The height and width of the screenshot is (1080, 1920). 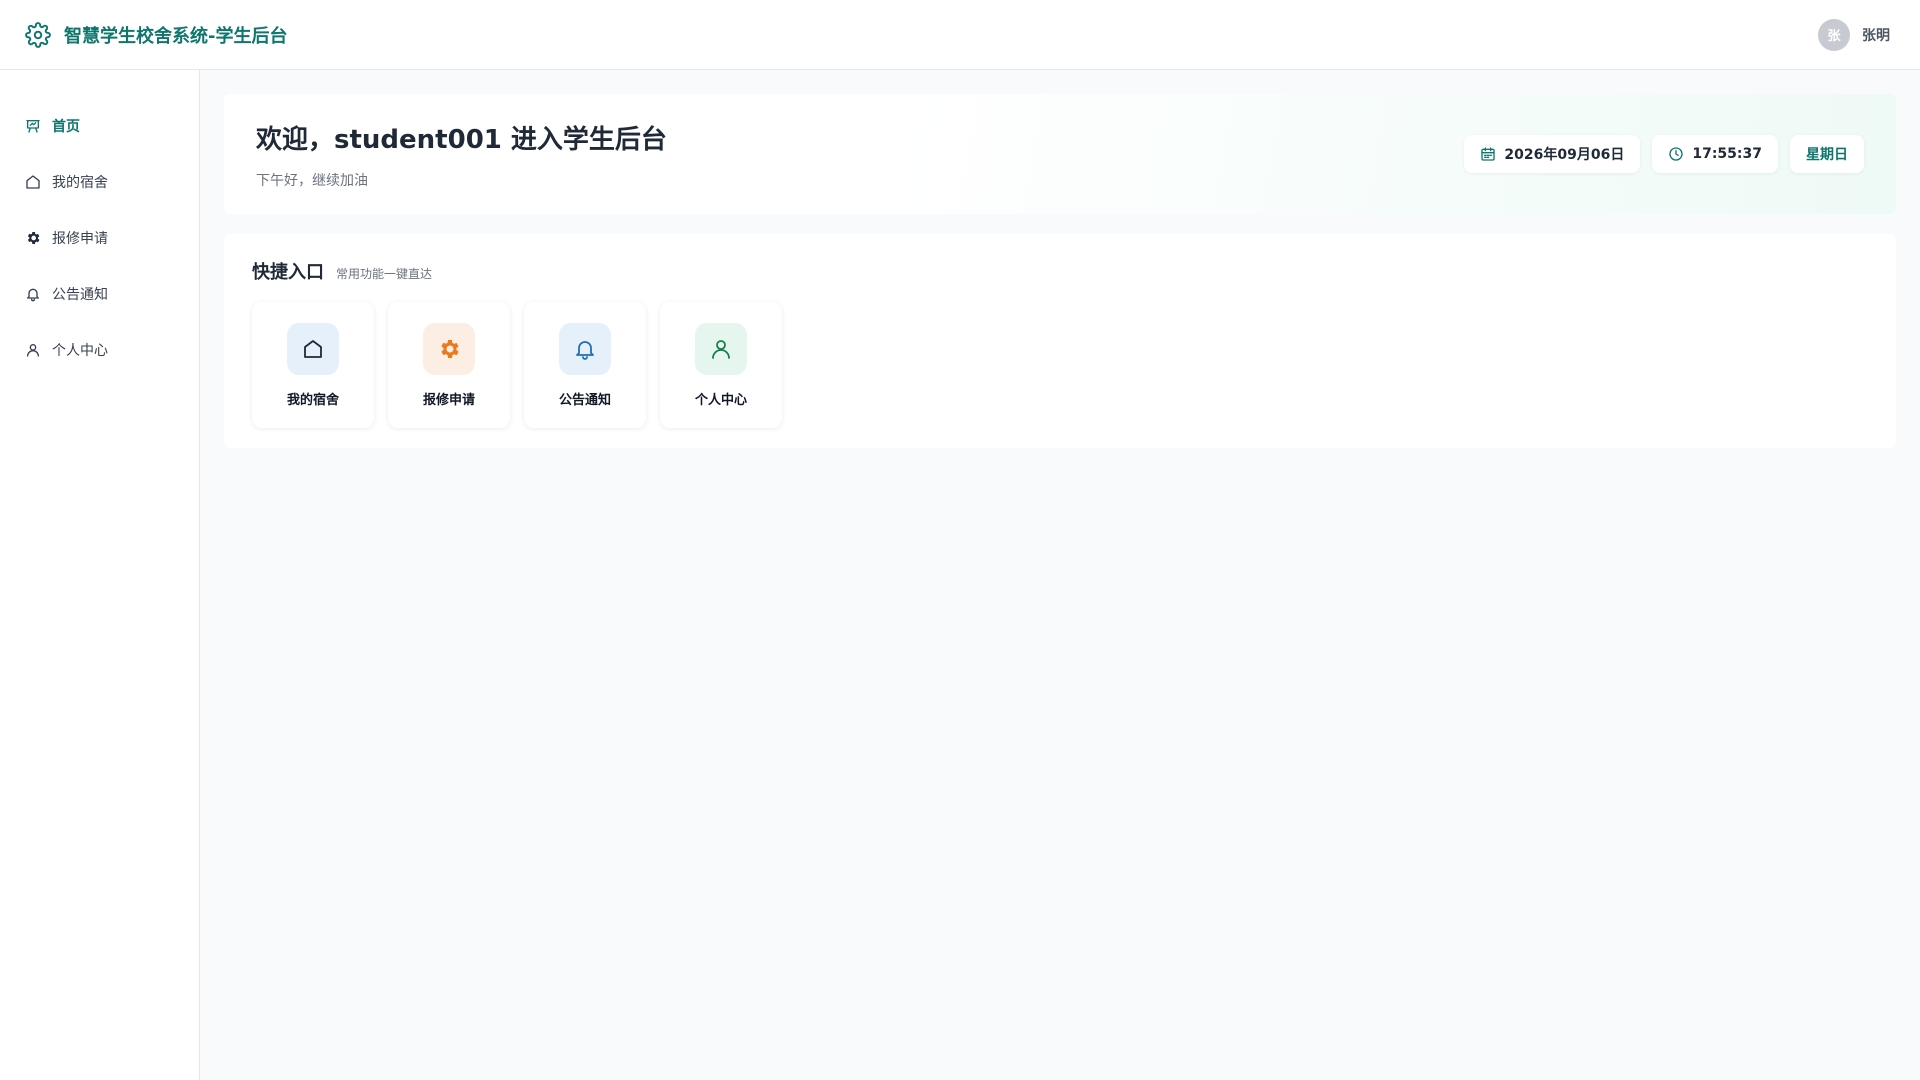 I want to click on avatar: 张, so click(x=1834, y=34).